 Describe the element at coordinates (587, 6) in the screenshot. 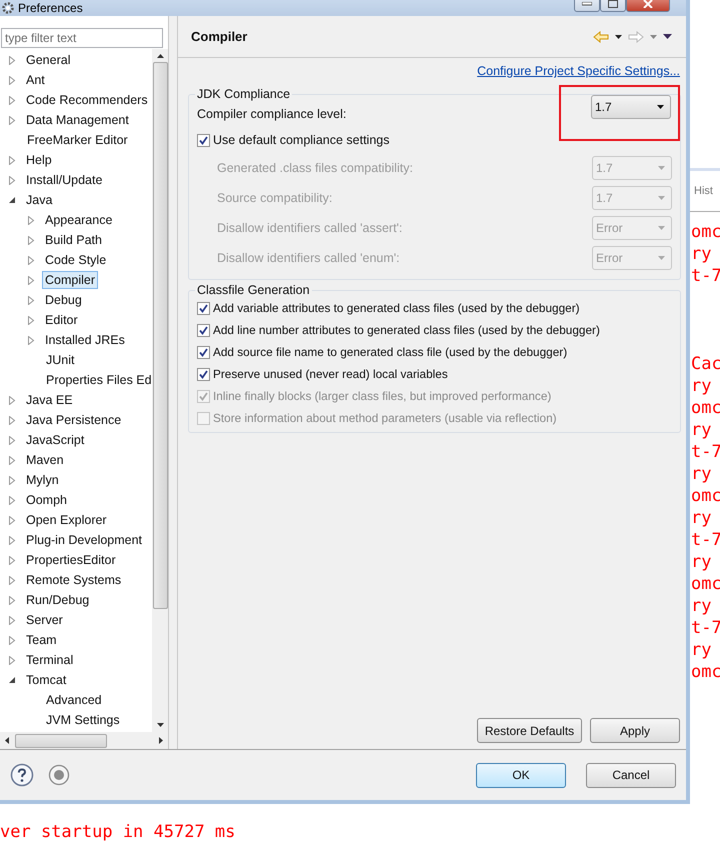

I see `minimize-button` at that location.